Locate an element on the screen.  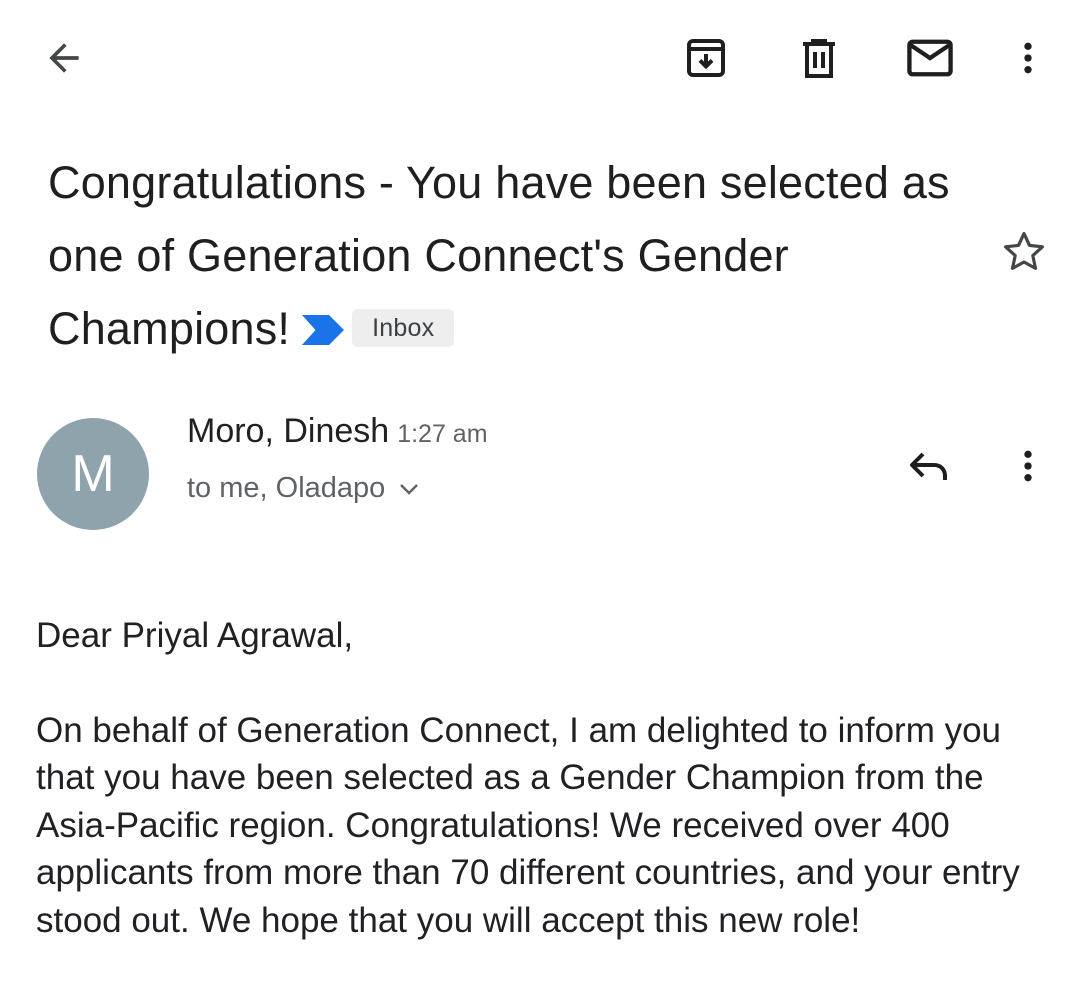
reply-button is located at coordinates (929, 466).